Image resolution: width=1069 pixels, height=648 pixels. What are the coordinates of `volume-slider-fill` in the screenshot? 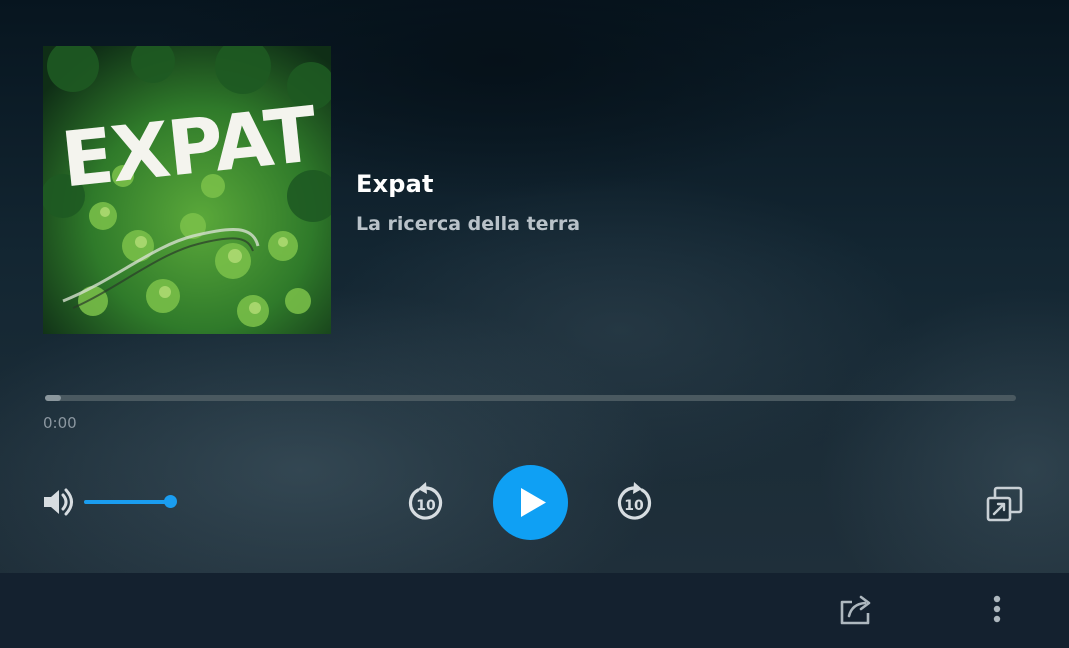 It's located at (127, 502).